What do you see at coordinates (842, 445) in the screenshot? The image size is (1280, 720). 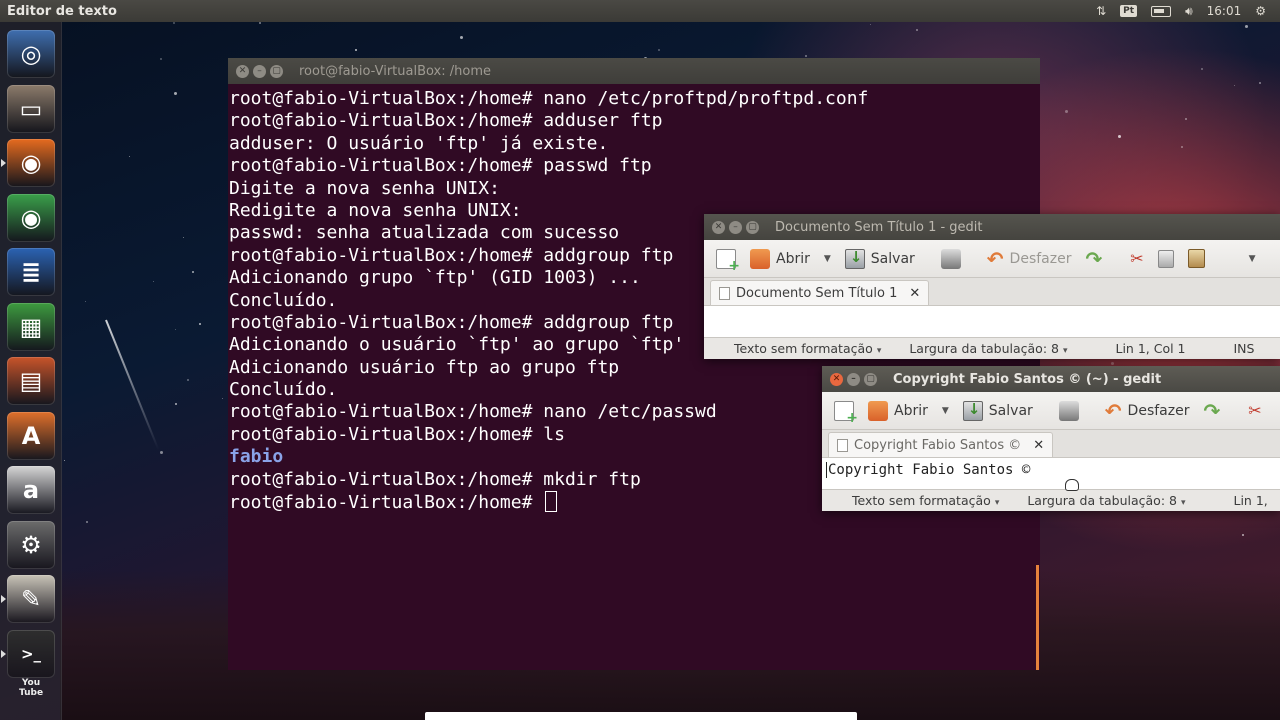 I see `document-icon` at bounding box center [842, 445].